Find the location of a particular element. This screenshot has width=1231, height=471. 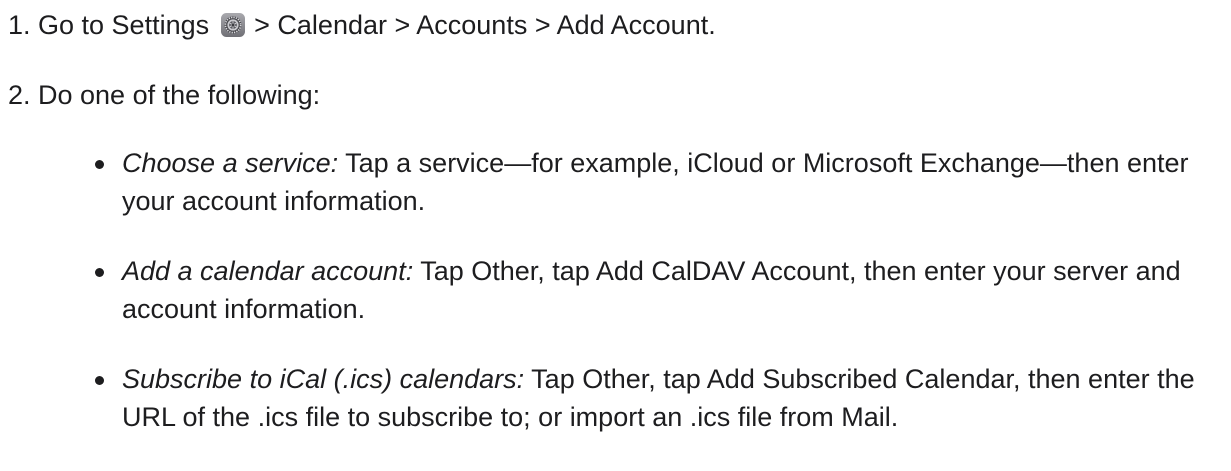

step-text: Do one of the following: is located at coordinates (179, 95).